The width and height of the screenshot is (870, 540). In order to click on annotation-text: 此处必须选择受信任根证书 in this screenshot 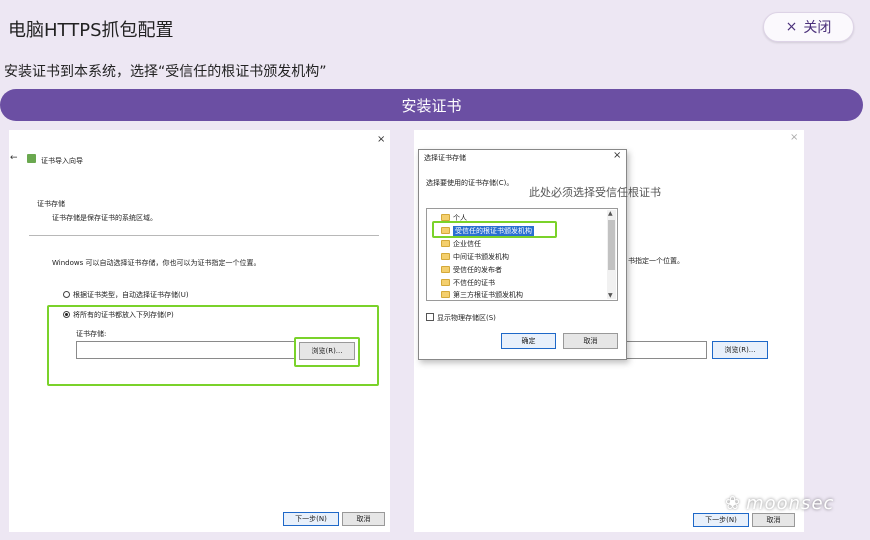, I will do `click(595, 192)`.